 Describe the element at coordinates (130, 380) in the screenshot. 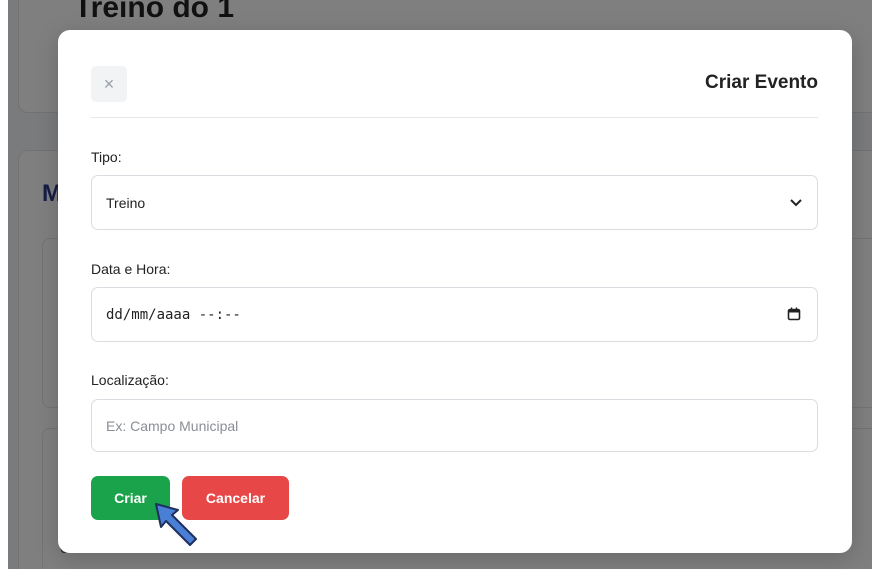

I see `localizacao-label: Localização:` at that location.